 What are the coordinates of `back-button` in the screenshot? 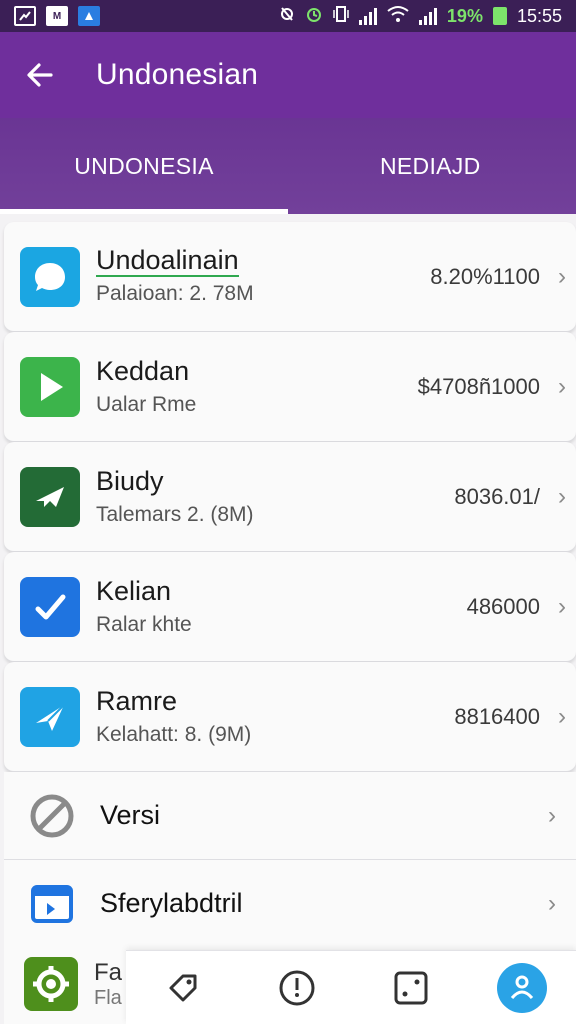 It's located at (40, 75).